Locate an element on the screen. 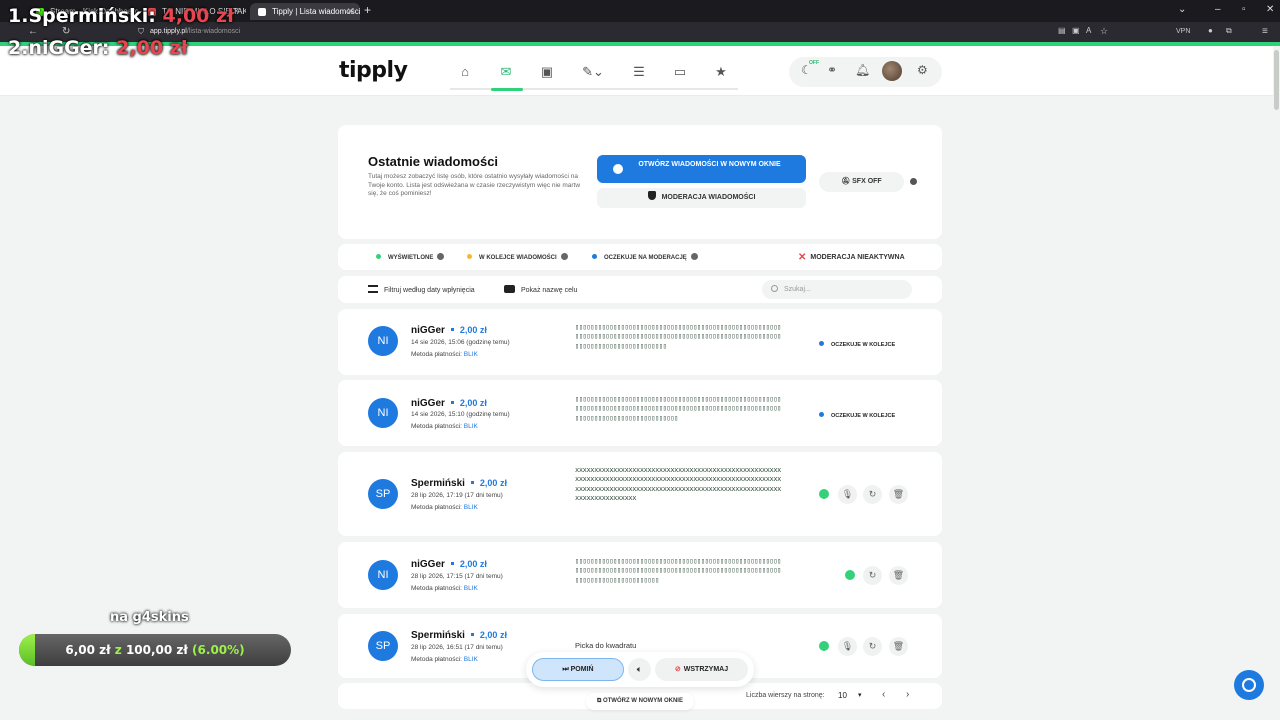 This screenshot has width=1280, height=720. edit-dropdown-icon: ✎⌄ is located at coordinates (593, 73).